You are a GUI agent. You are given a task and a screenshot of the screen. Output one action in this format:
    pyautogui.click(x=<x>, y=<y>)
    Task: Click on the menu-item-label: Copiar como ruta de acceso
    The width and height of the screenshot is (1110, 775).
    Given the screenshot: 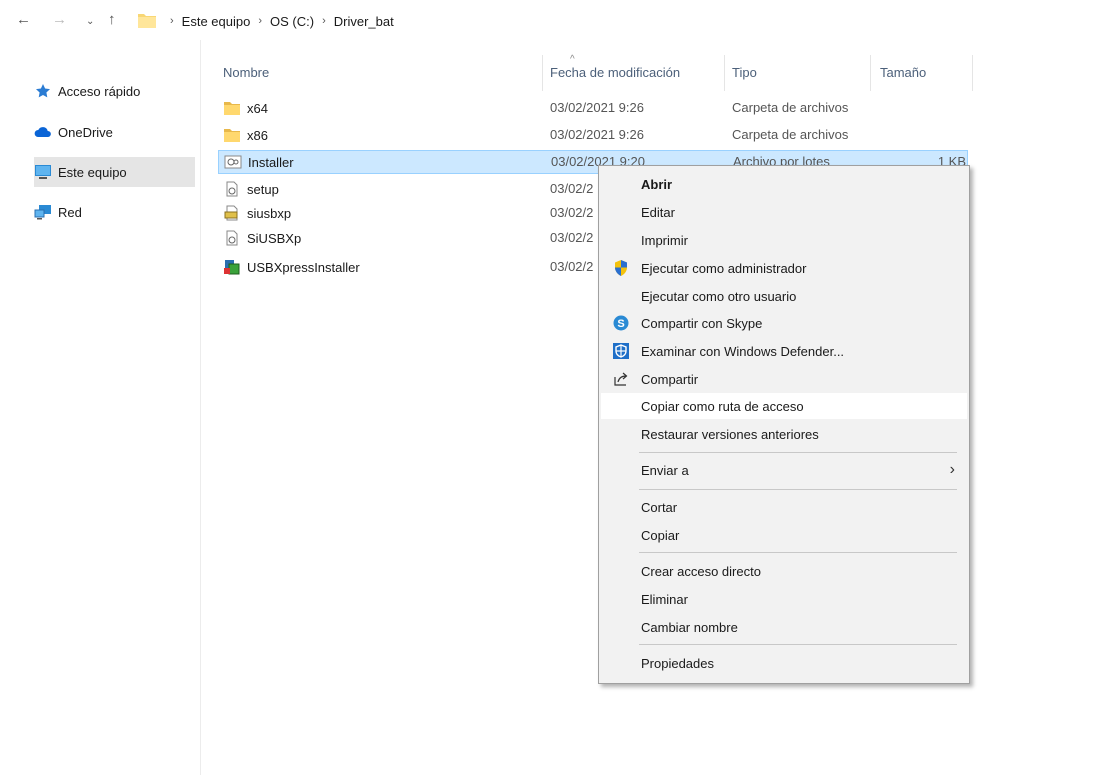 What is the action you would take?
    pyautogui.click(x=722, y=406)
    